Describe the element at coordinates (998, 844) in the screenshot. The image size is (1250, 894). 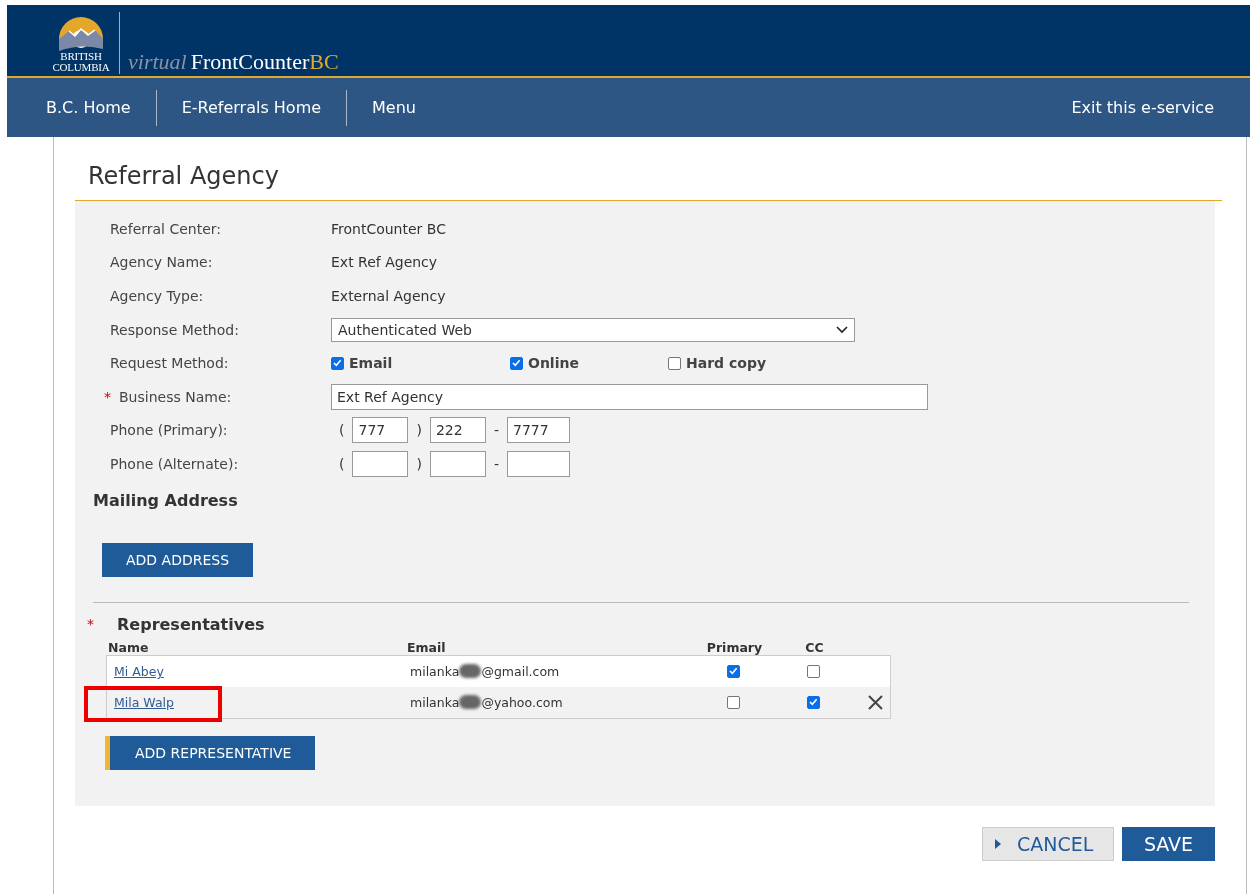
I see `caret-icon` at that location.